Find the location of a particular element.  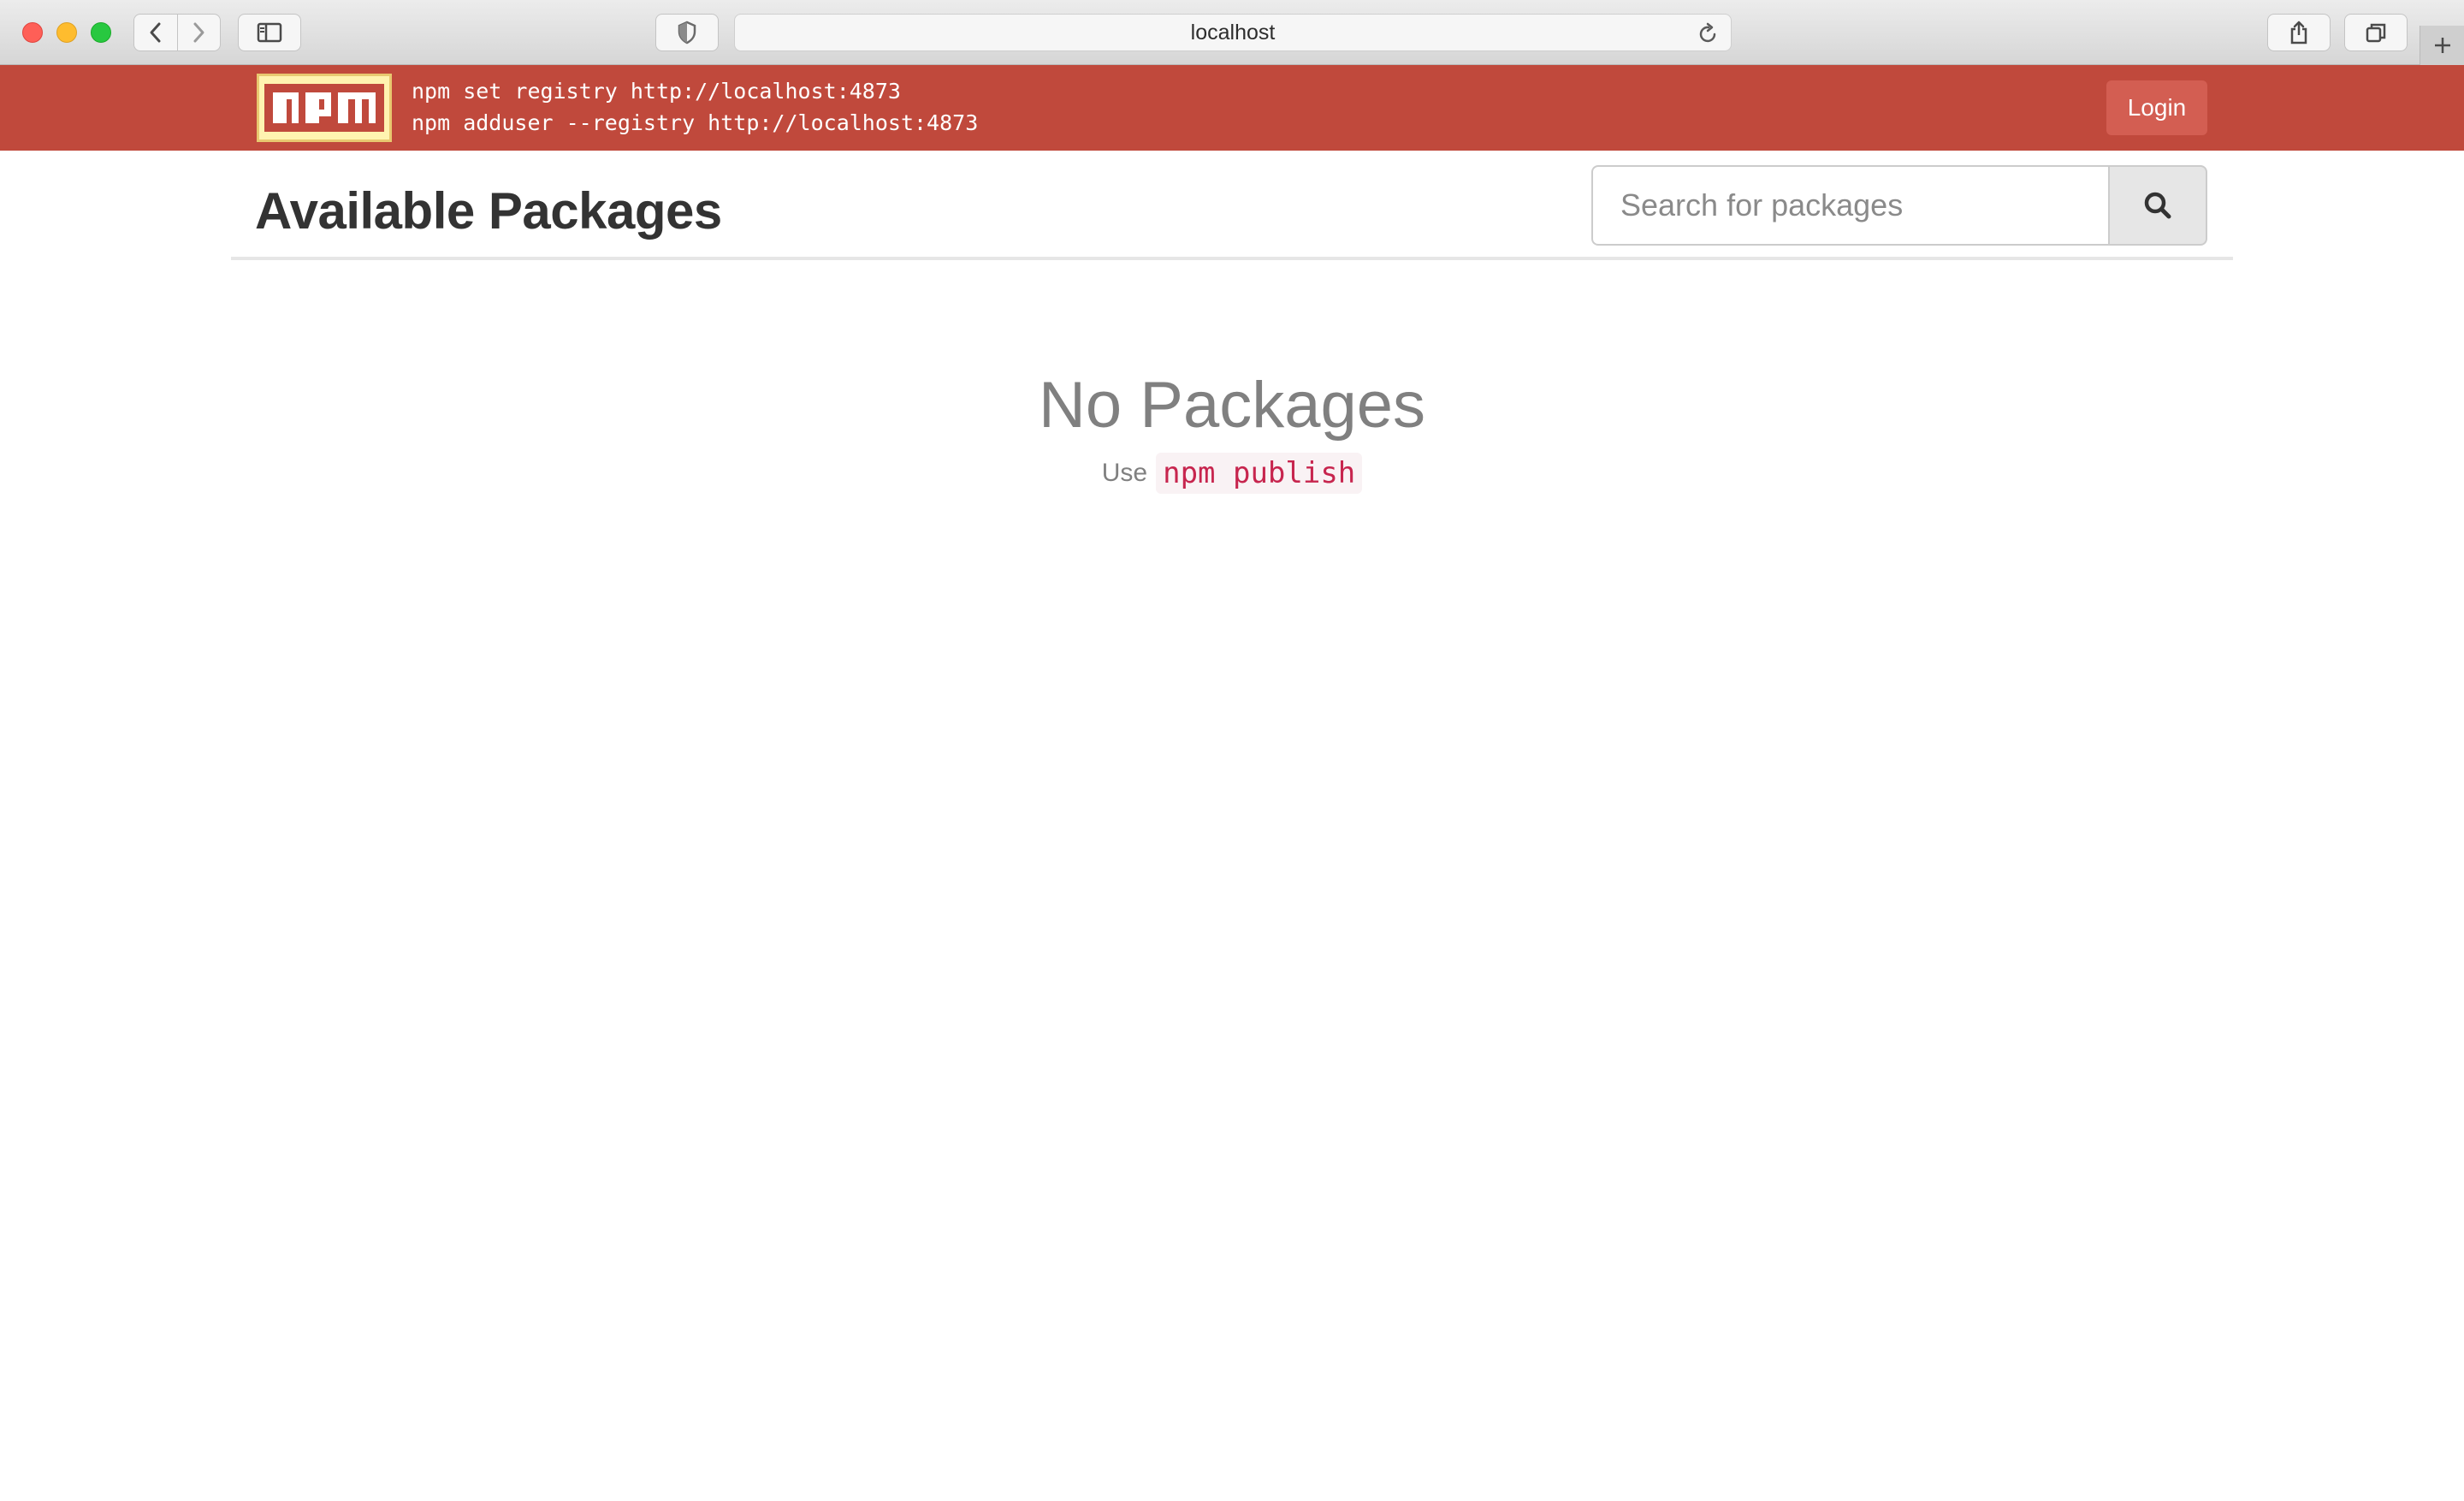

search-button is located at coordinates (2157, 206).